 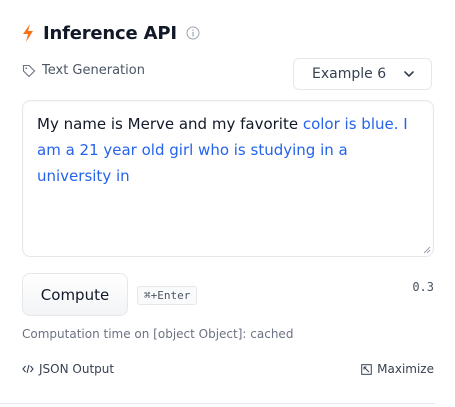 I want to click on score-value: 0.3, so click(x=423, y=287).